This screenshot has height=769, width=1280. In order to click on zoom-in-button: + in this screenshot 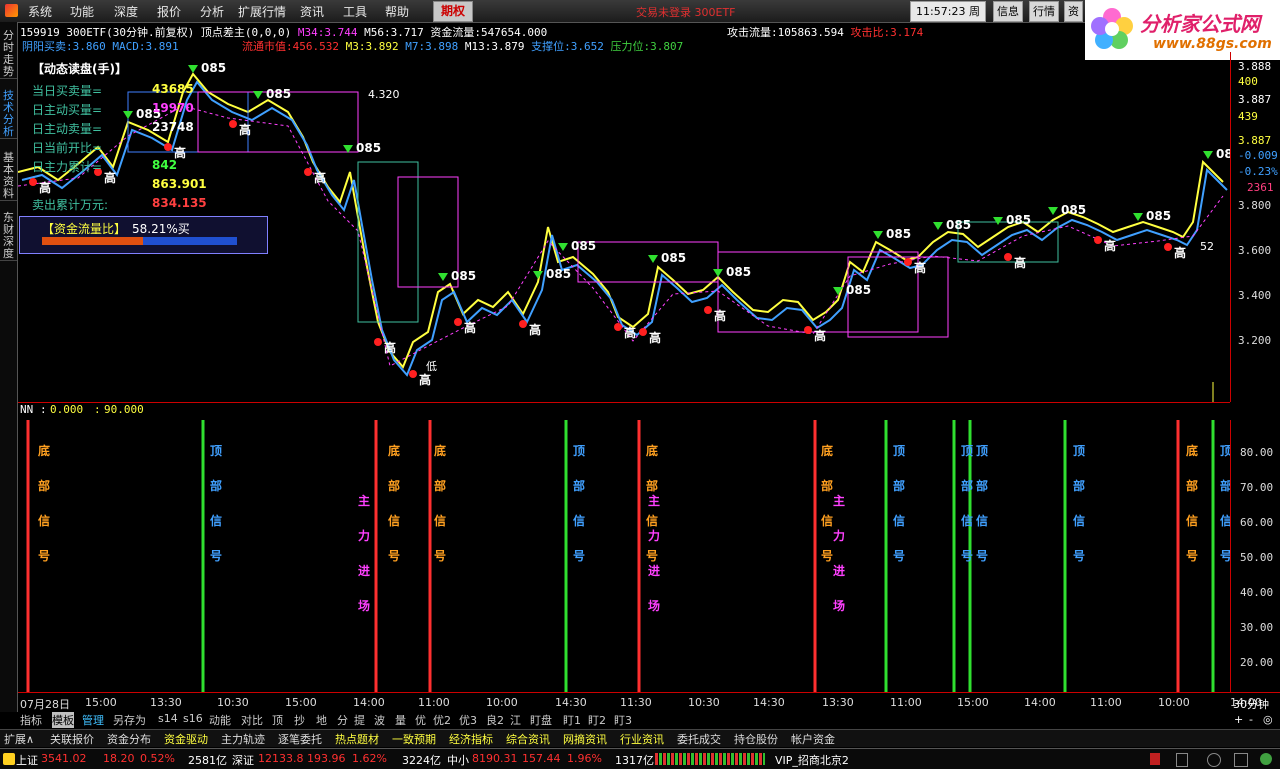, I will do `click(1238, 719)`.